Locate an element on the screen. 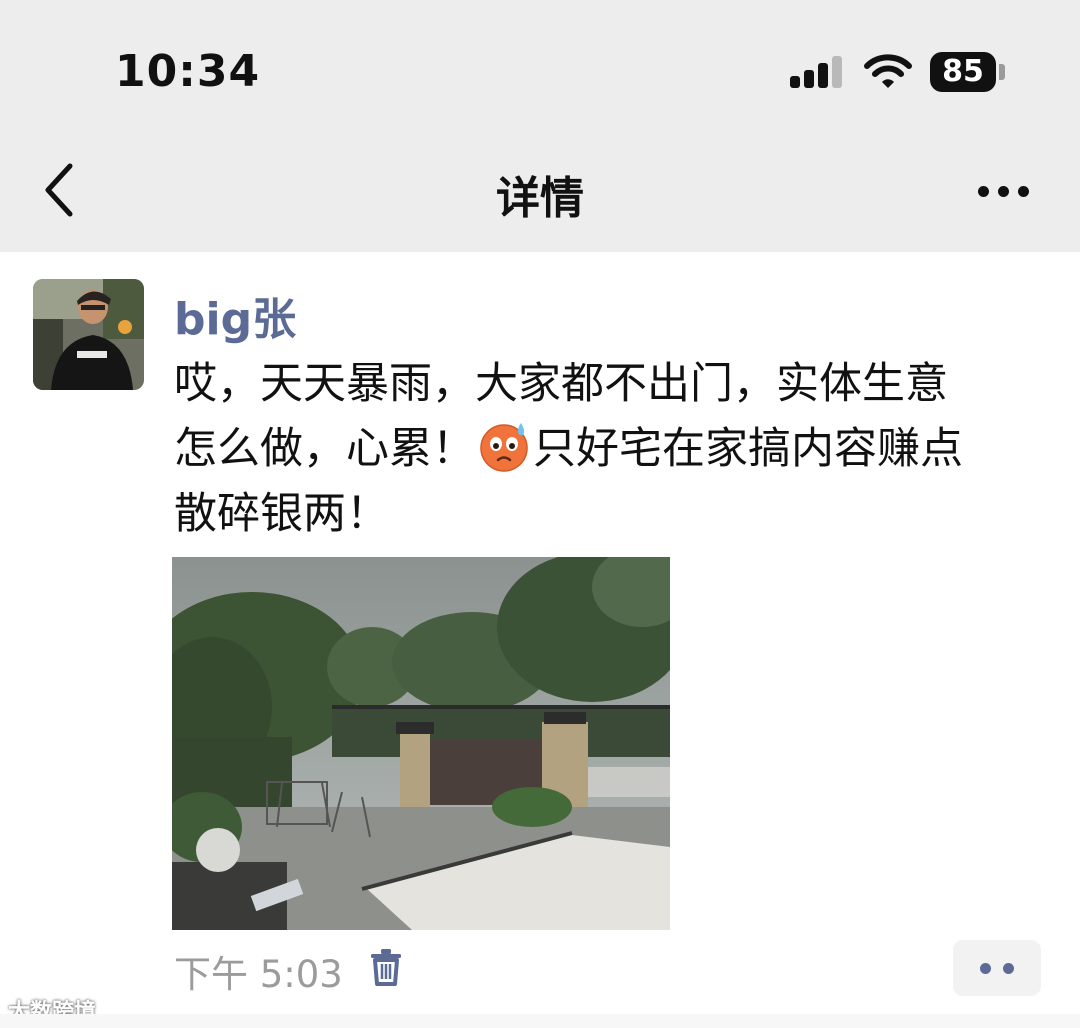  content-line-1: 哎，天天暴雨，大家都不出门，实体生意 is located at coordinates (561, 384).